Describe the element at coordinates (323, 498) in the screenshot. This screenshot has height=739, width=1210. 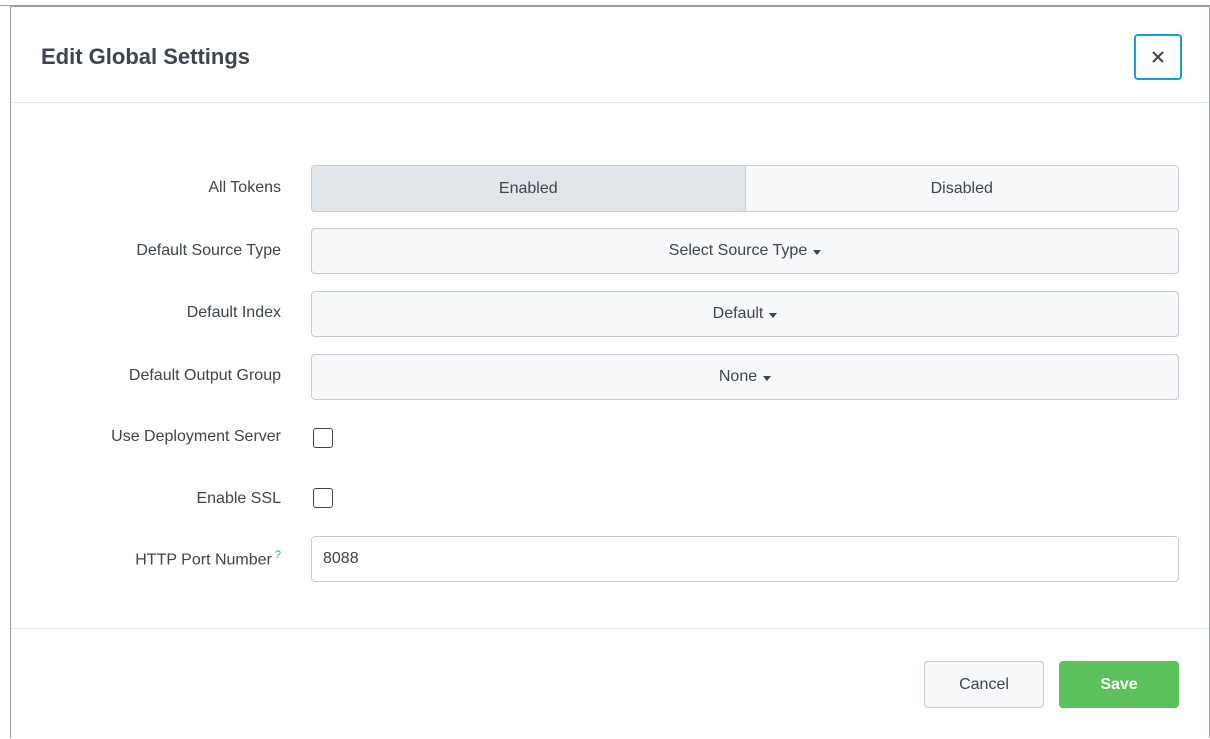
I see `ssl-checkbox` at that location.